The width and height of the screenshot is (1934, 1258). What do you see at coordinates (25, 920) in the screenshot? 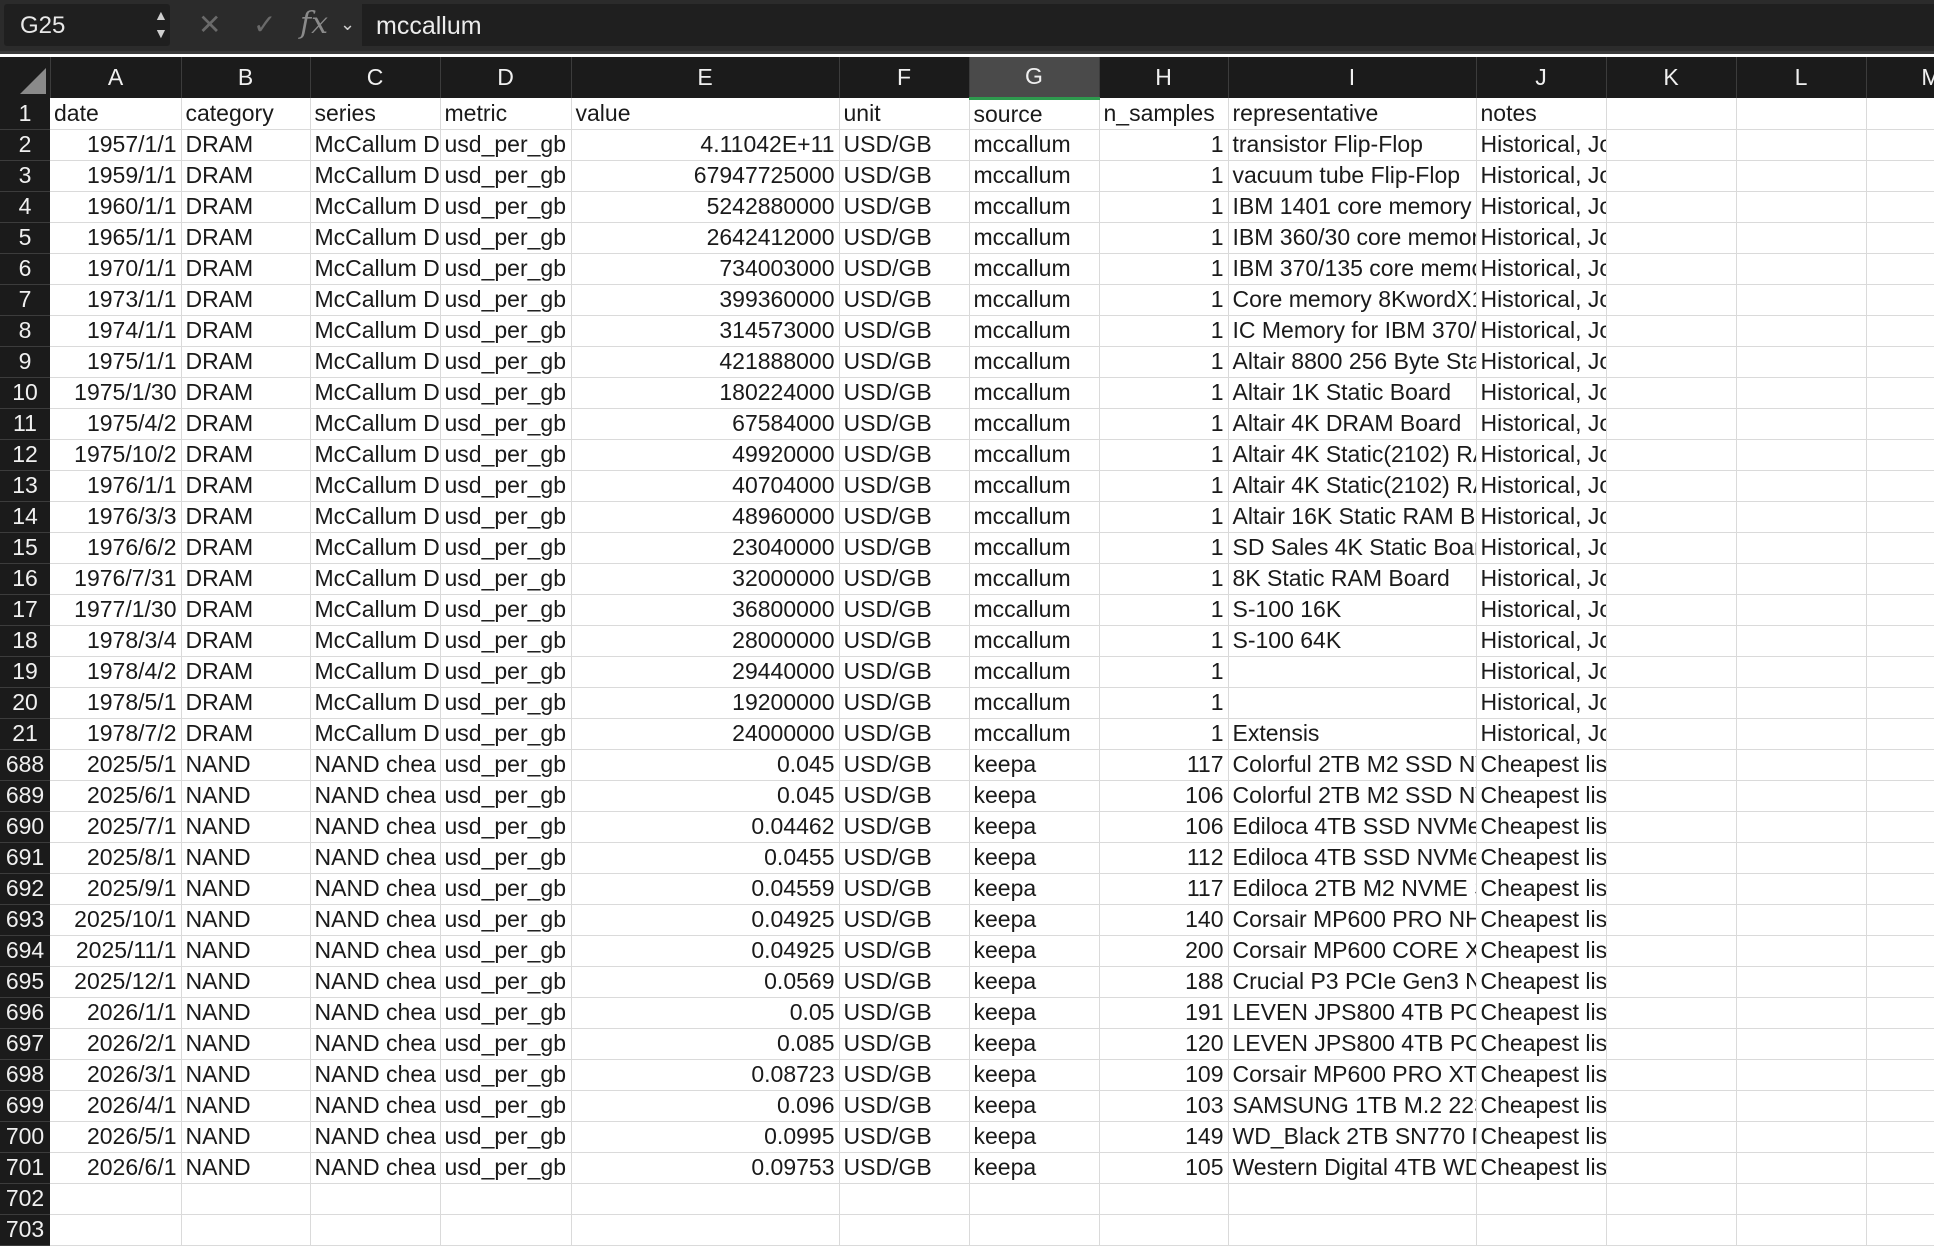
I see `row-header: 693` at bounding box center [25, 920].